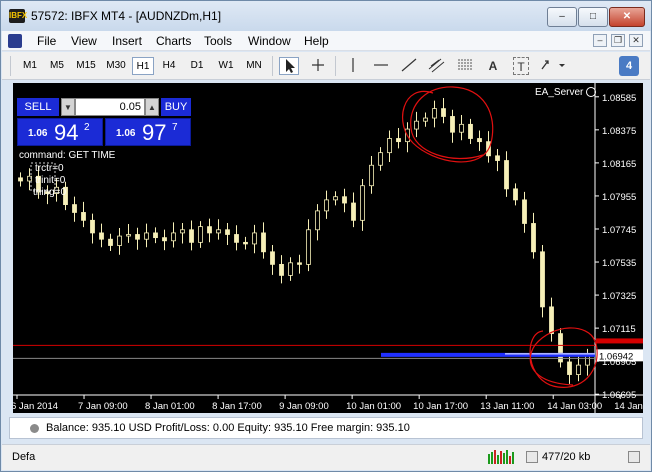 This screenshot has width=652, height=472. What do you see at coordinates (148, 132) in the screenshot?
I see `buy-quote: 1.06 97 7` at bounding box center [148, 132].